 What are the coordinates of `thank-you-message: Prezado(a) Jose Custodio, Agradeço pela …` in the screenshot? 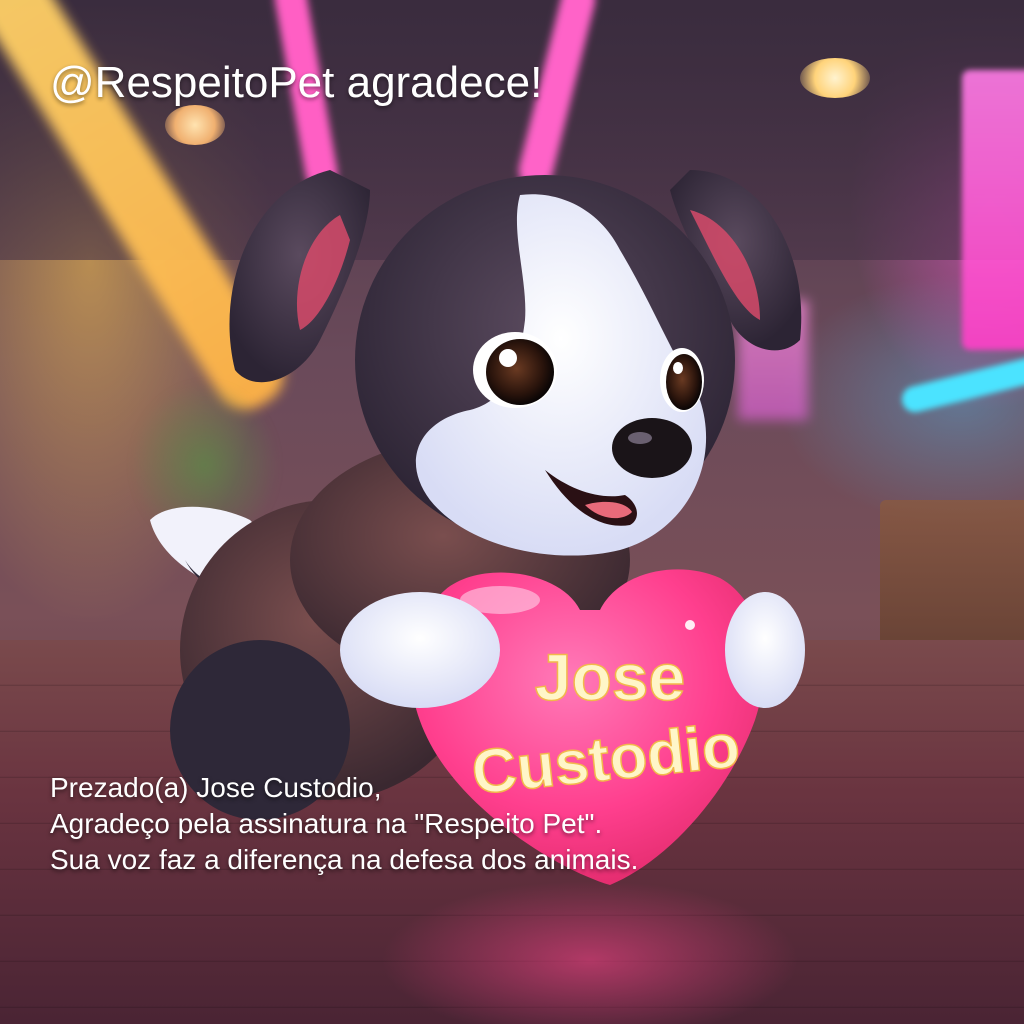 It's located at (500, 824).